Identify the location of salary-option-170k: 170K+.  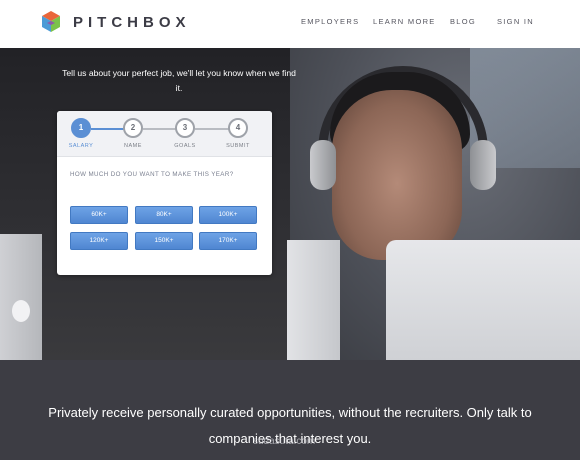
(228, 241).